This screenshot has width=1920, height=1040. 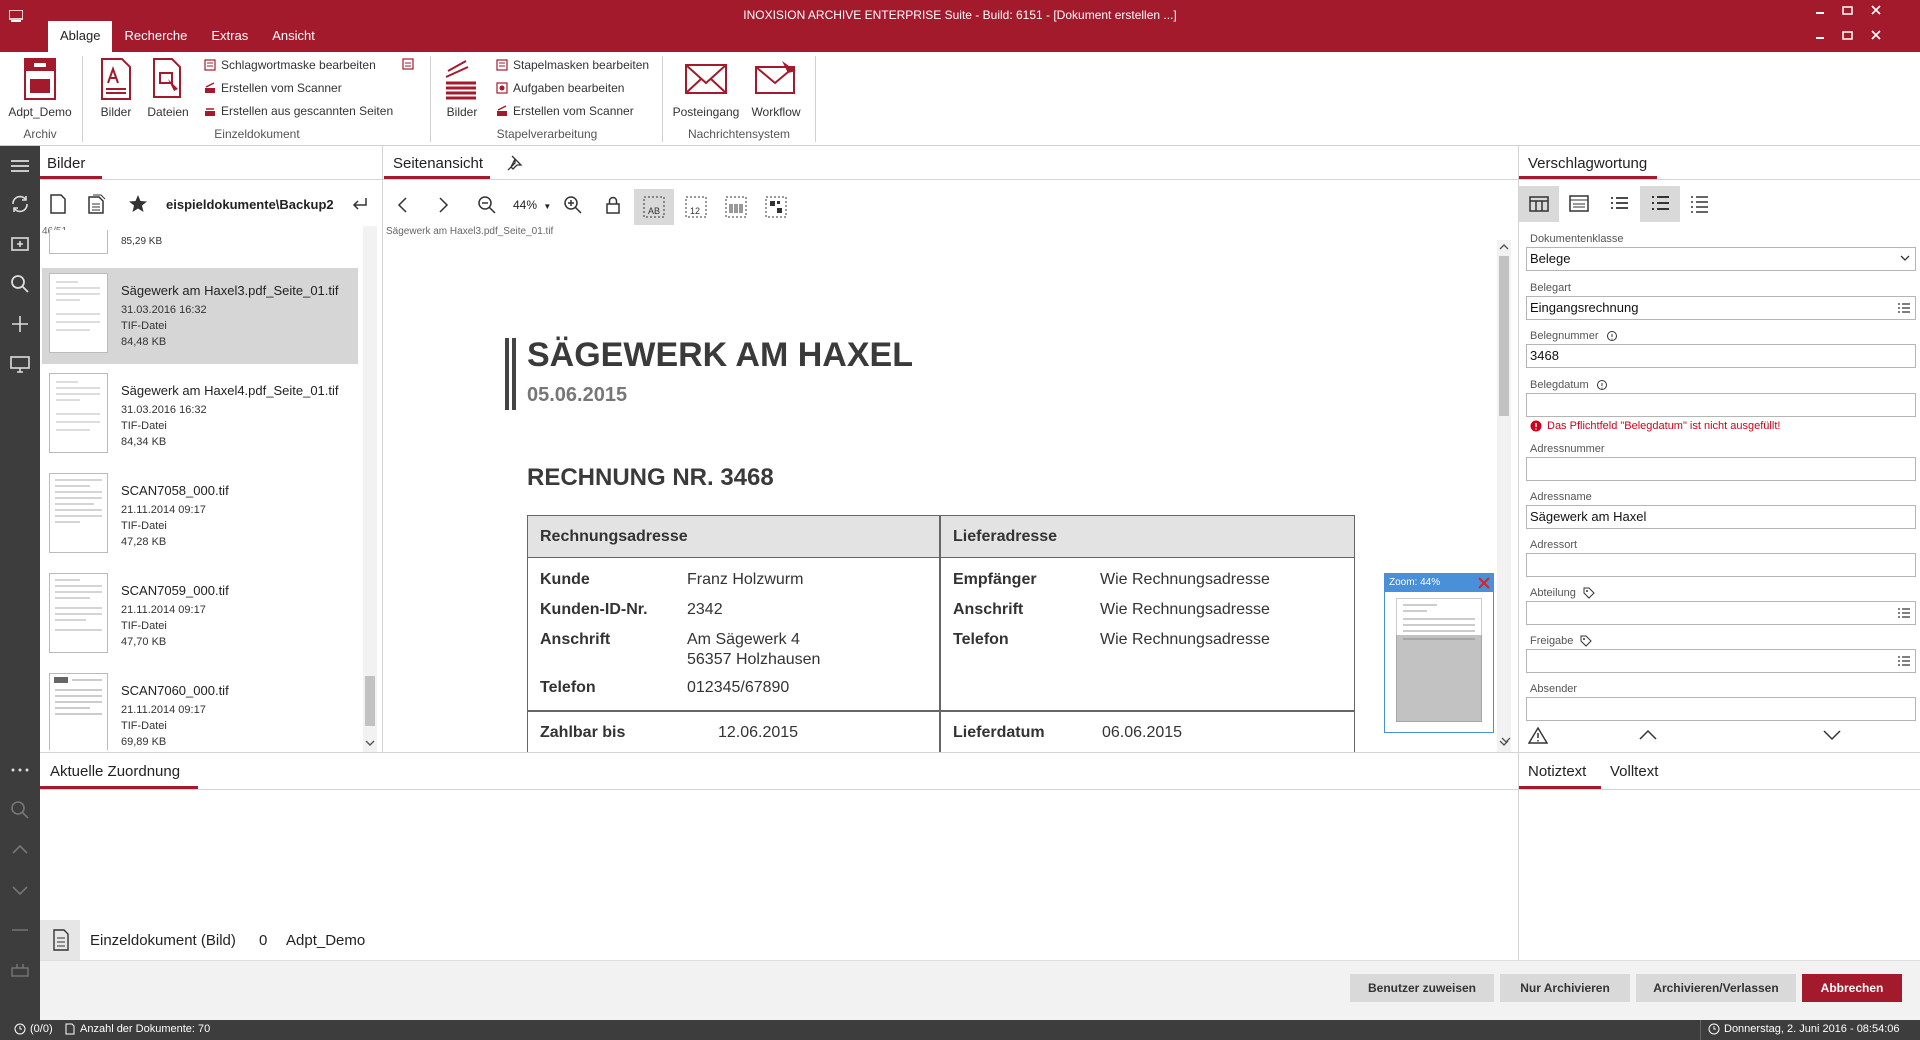 I want to click on belegdatum-field, so click(x=1721, y=405).